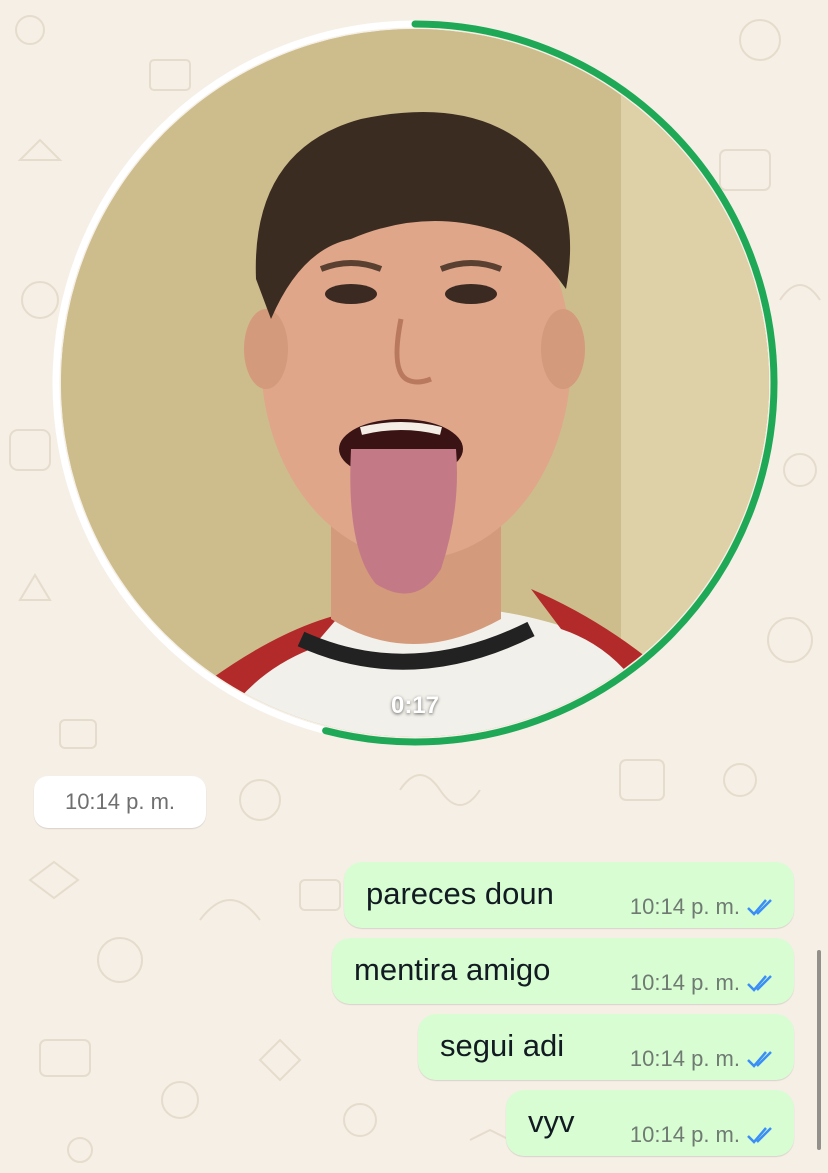 This screenshot has height=1173, width=828. I want to click on outgoing-message: mentira amigo 10:14 p. m., so click(563, 971).